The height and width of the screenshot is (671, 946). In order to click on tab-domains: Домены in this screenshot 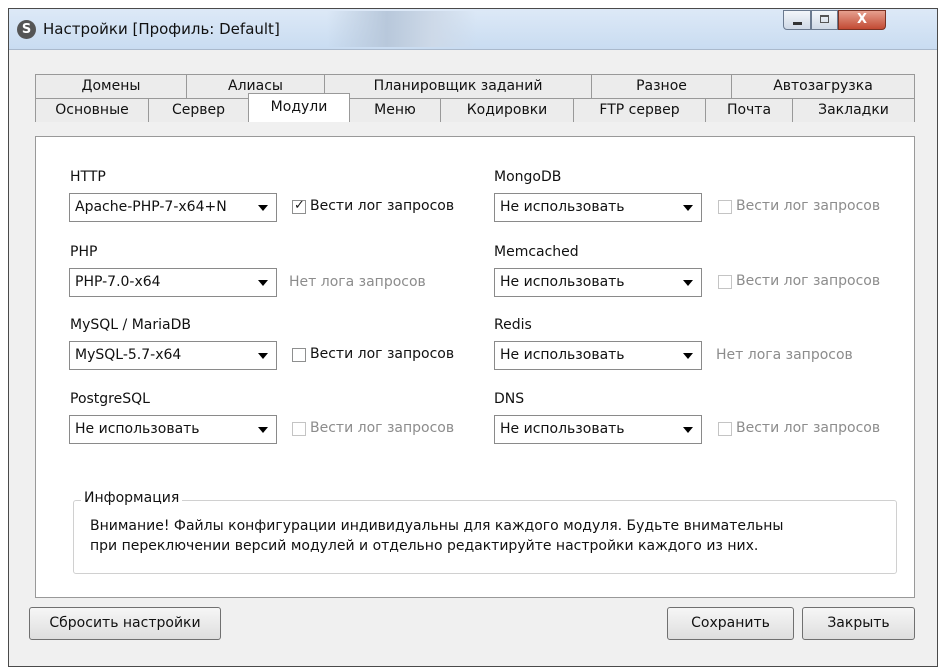, I will do `click(111, 86)`.